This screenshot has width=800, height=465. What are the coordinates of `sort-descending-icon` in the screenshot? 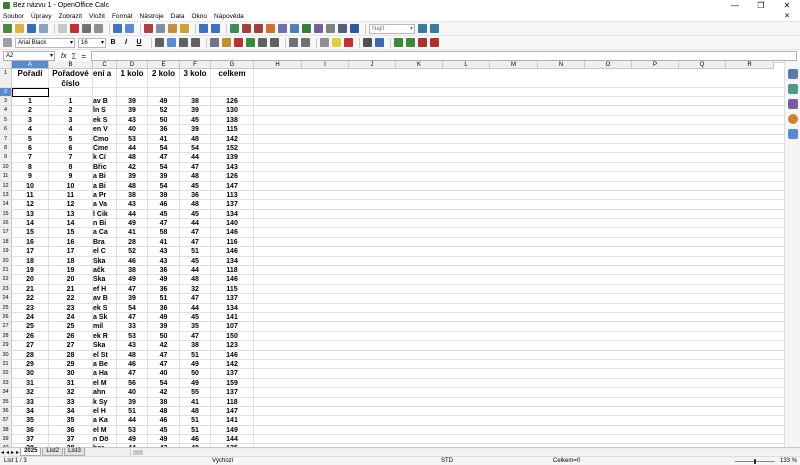 It's located at (258, 28).